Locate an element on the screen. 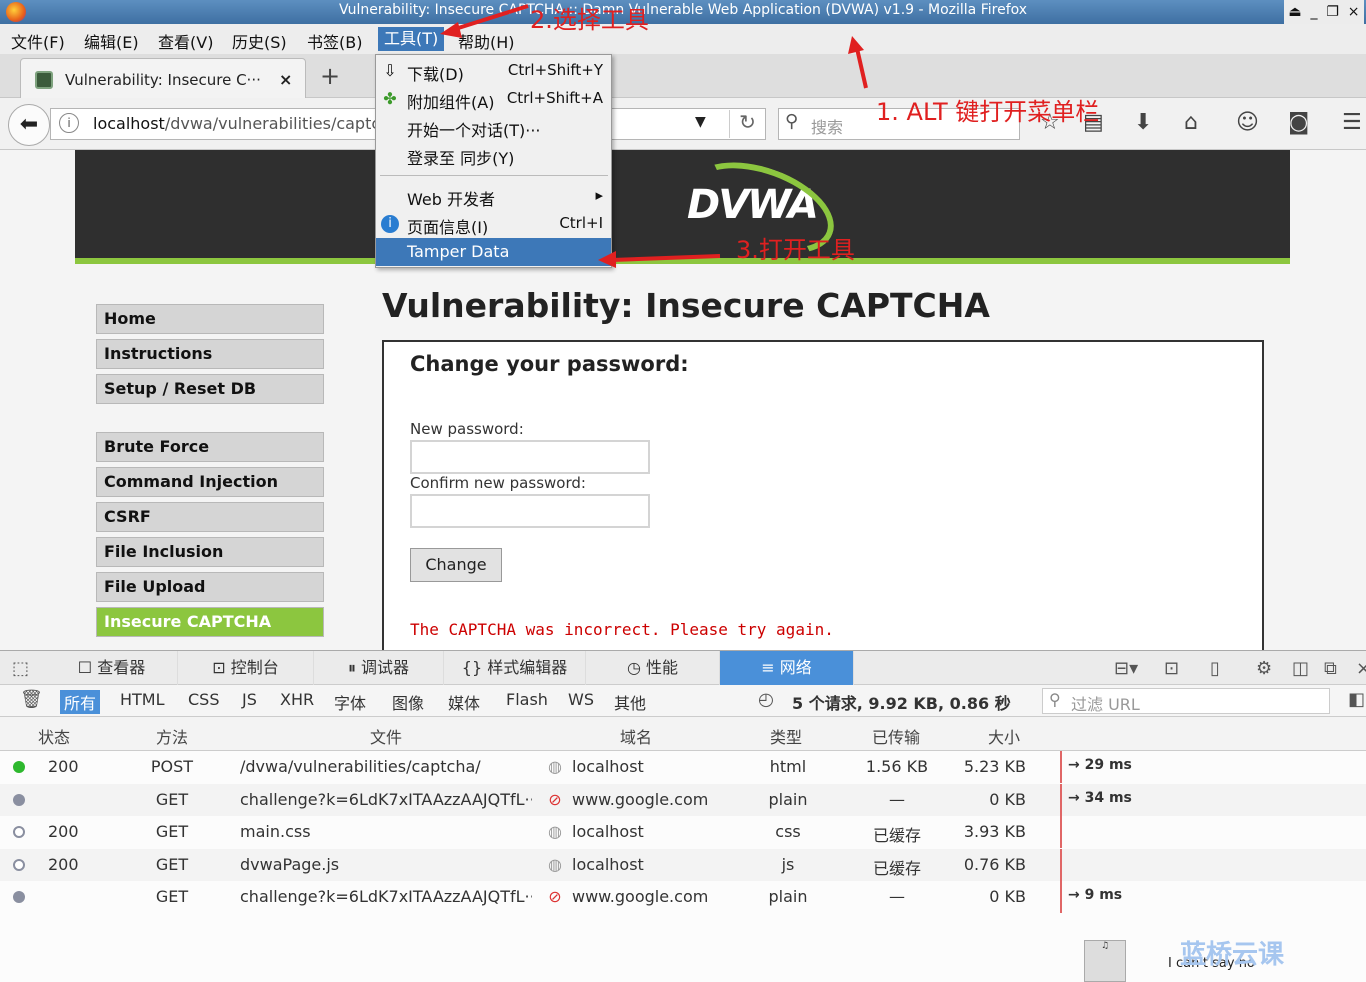 The height and width of the screenshot is (982, 1366). filter-flash: Flash is located at coordinates (527, 699).